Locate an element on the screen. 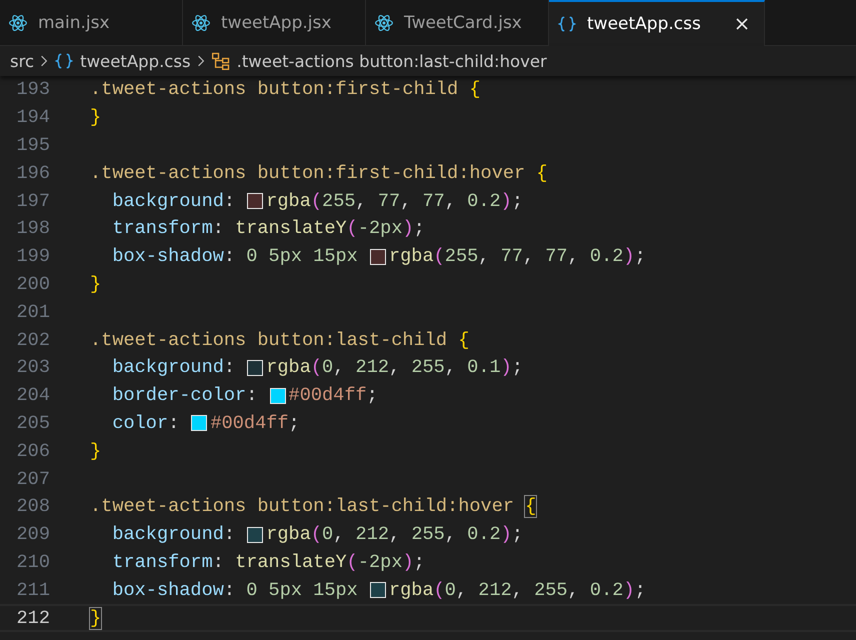 This screenshot has width=856, height=640. code-text: .tweet-actions button:last-child:hover { is located at coordinates (313, 507).